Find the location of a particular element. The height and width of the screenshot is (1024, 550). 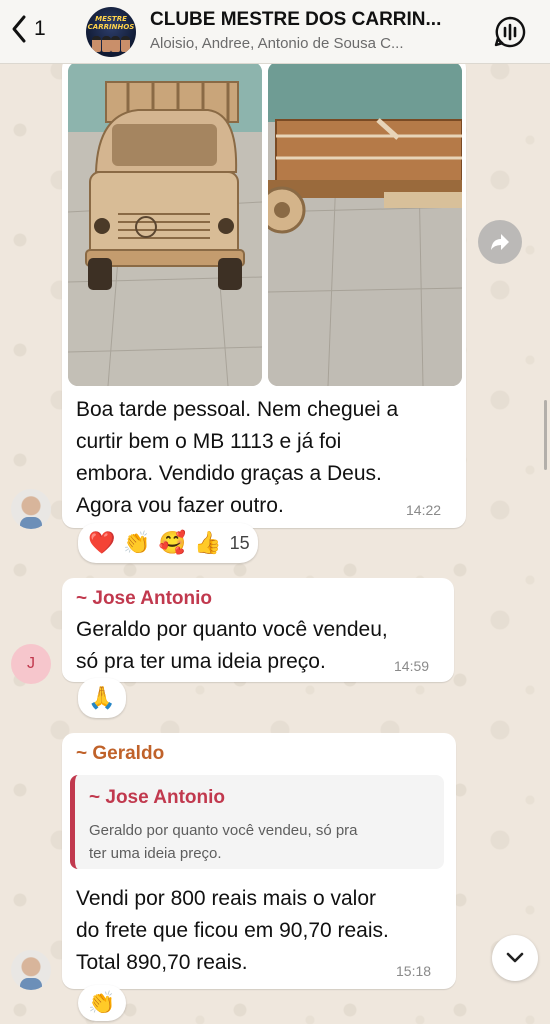

forward-arrow-icon is located at coordinates (500, 242).